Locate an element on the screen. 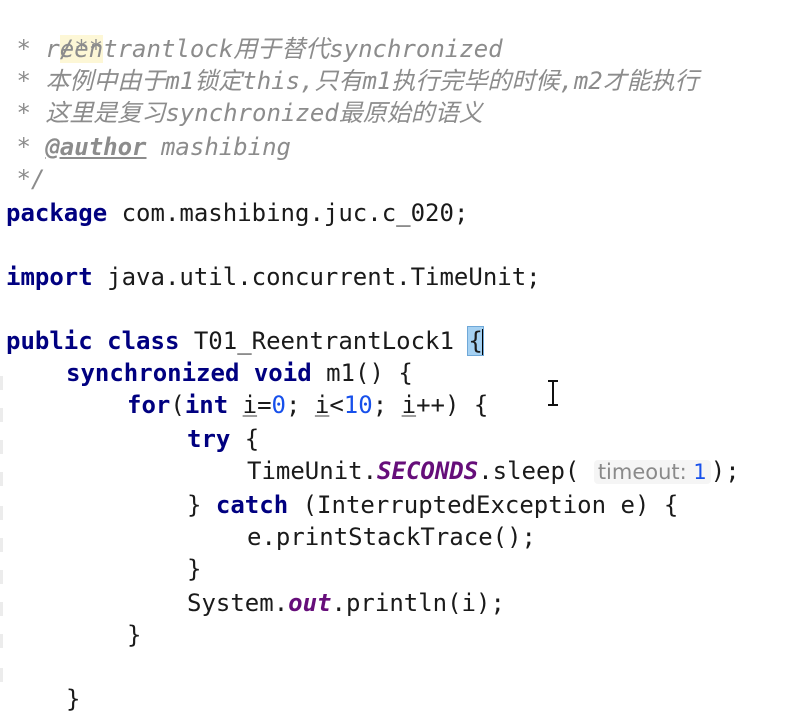 This screenshot has height=728, width=792. code-line-comment-close: */ is located at coordinates (23, 179).